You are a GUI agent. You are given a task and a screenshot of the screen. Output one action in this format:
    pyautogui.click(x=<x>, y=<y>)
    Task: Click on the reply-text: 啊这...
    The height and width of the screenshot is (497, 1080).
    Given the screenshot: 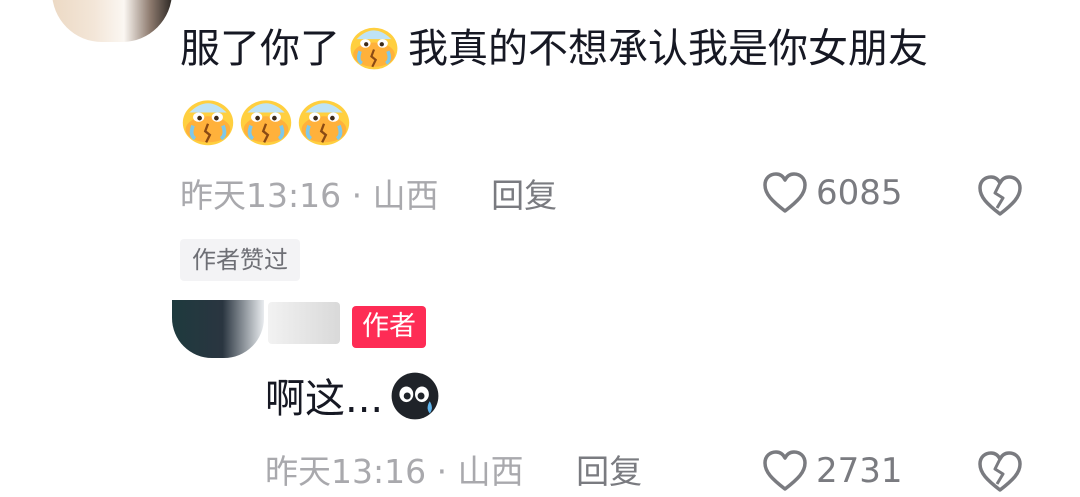 What is the action you would take?
    pyautogui.click(x=324, y=399)
    